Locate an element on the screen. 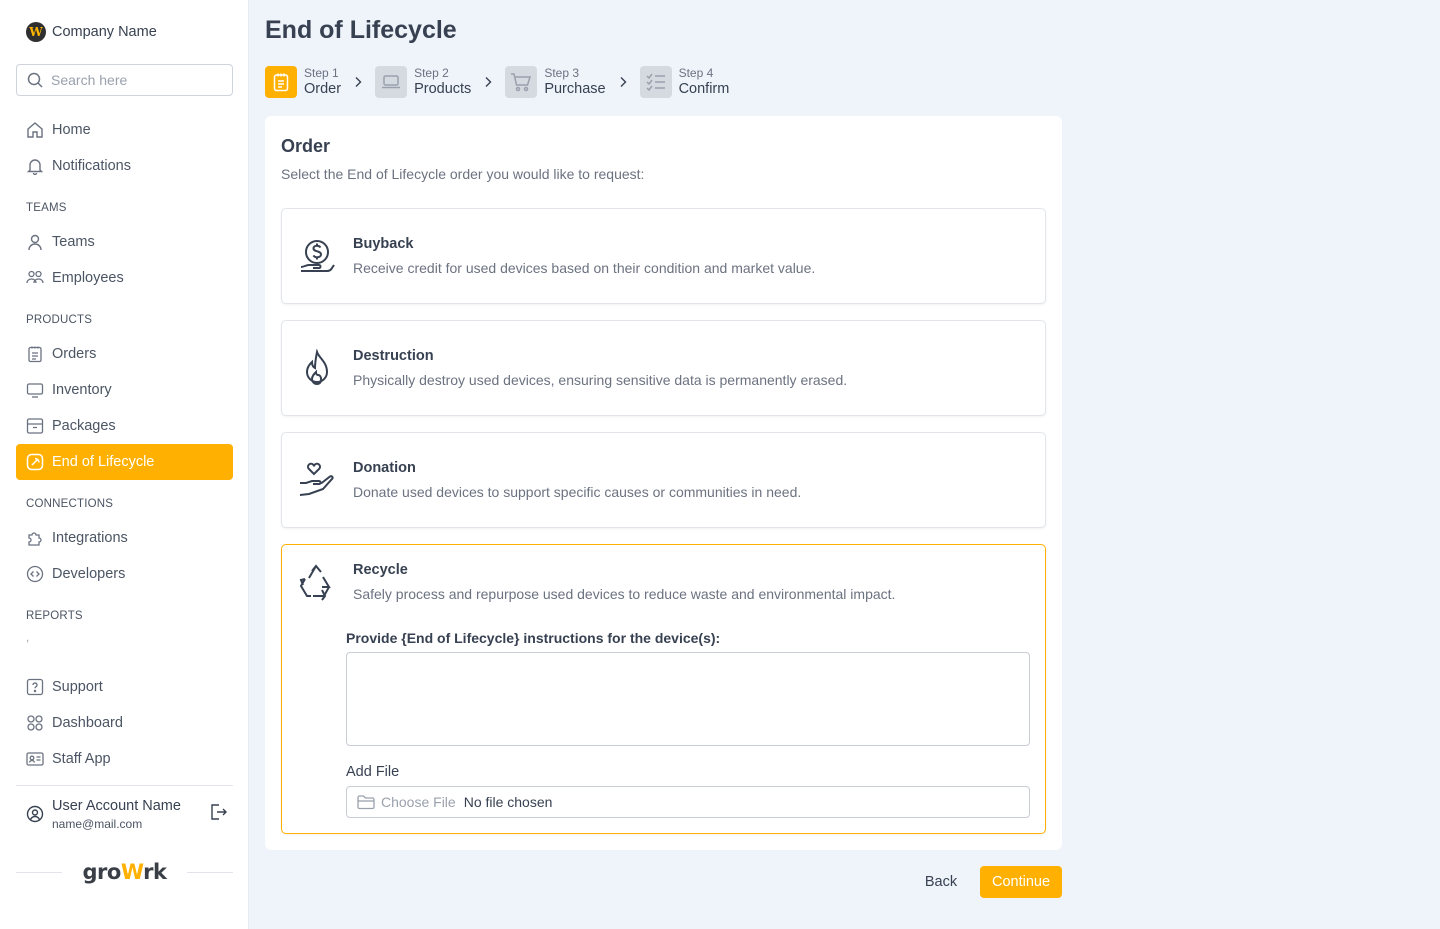  checklist-icon is located at coordinates (655, 82).